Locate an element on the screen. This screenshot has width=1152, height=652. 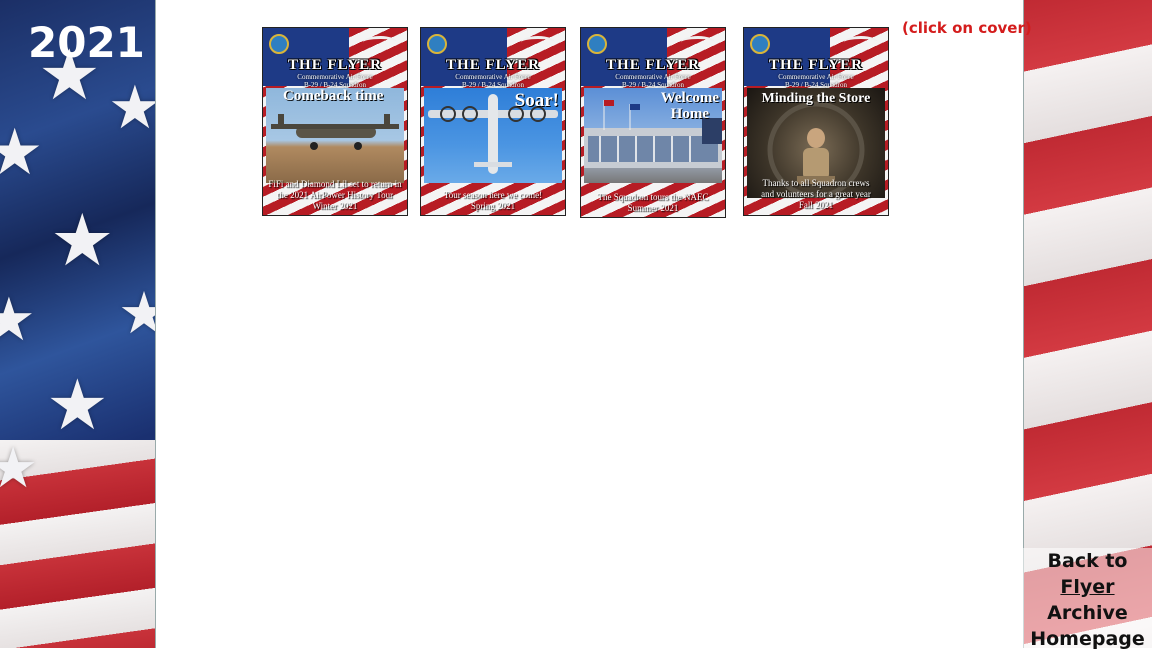
left-flag-panel: ★ ★ ★ ★ ★ ★ ★ ★ is located at coordinates (78, 324).